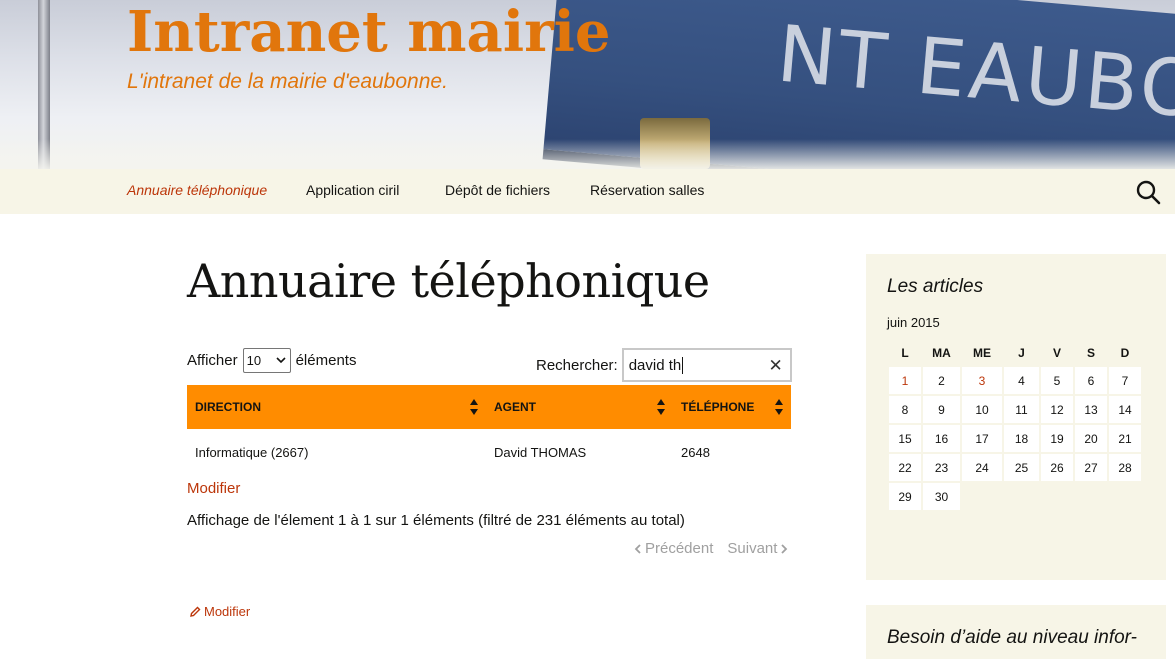  Describe the element at coordinates (941, 352) in the screenshot. I see `calendar-header: MA` at that location.